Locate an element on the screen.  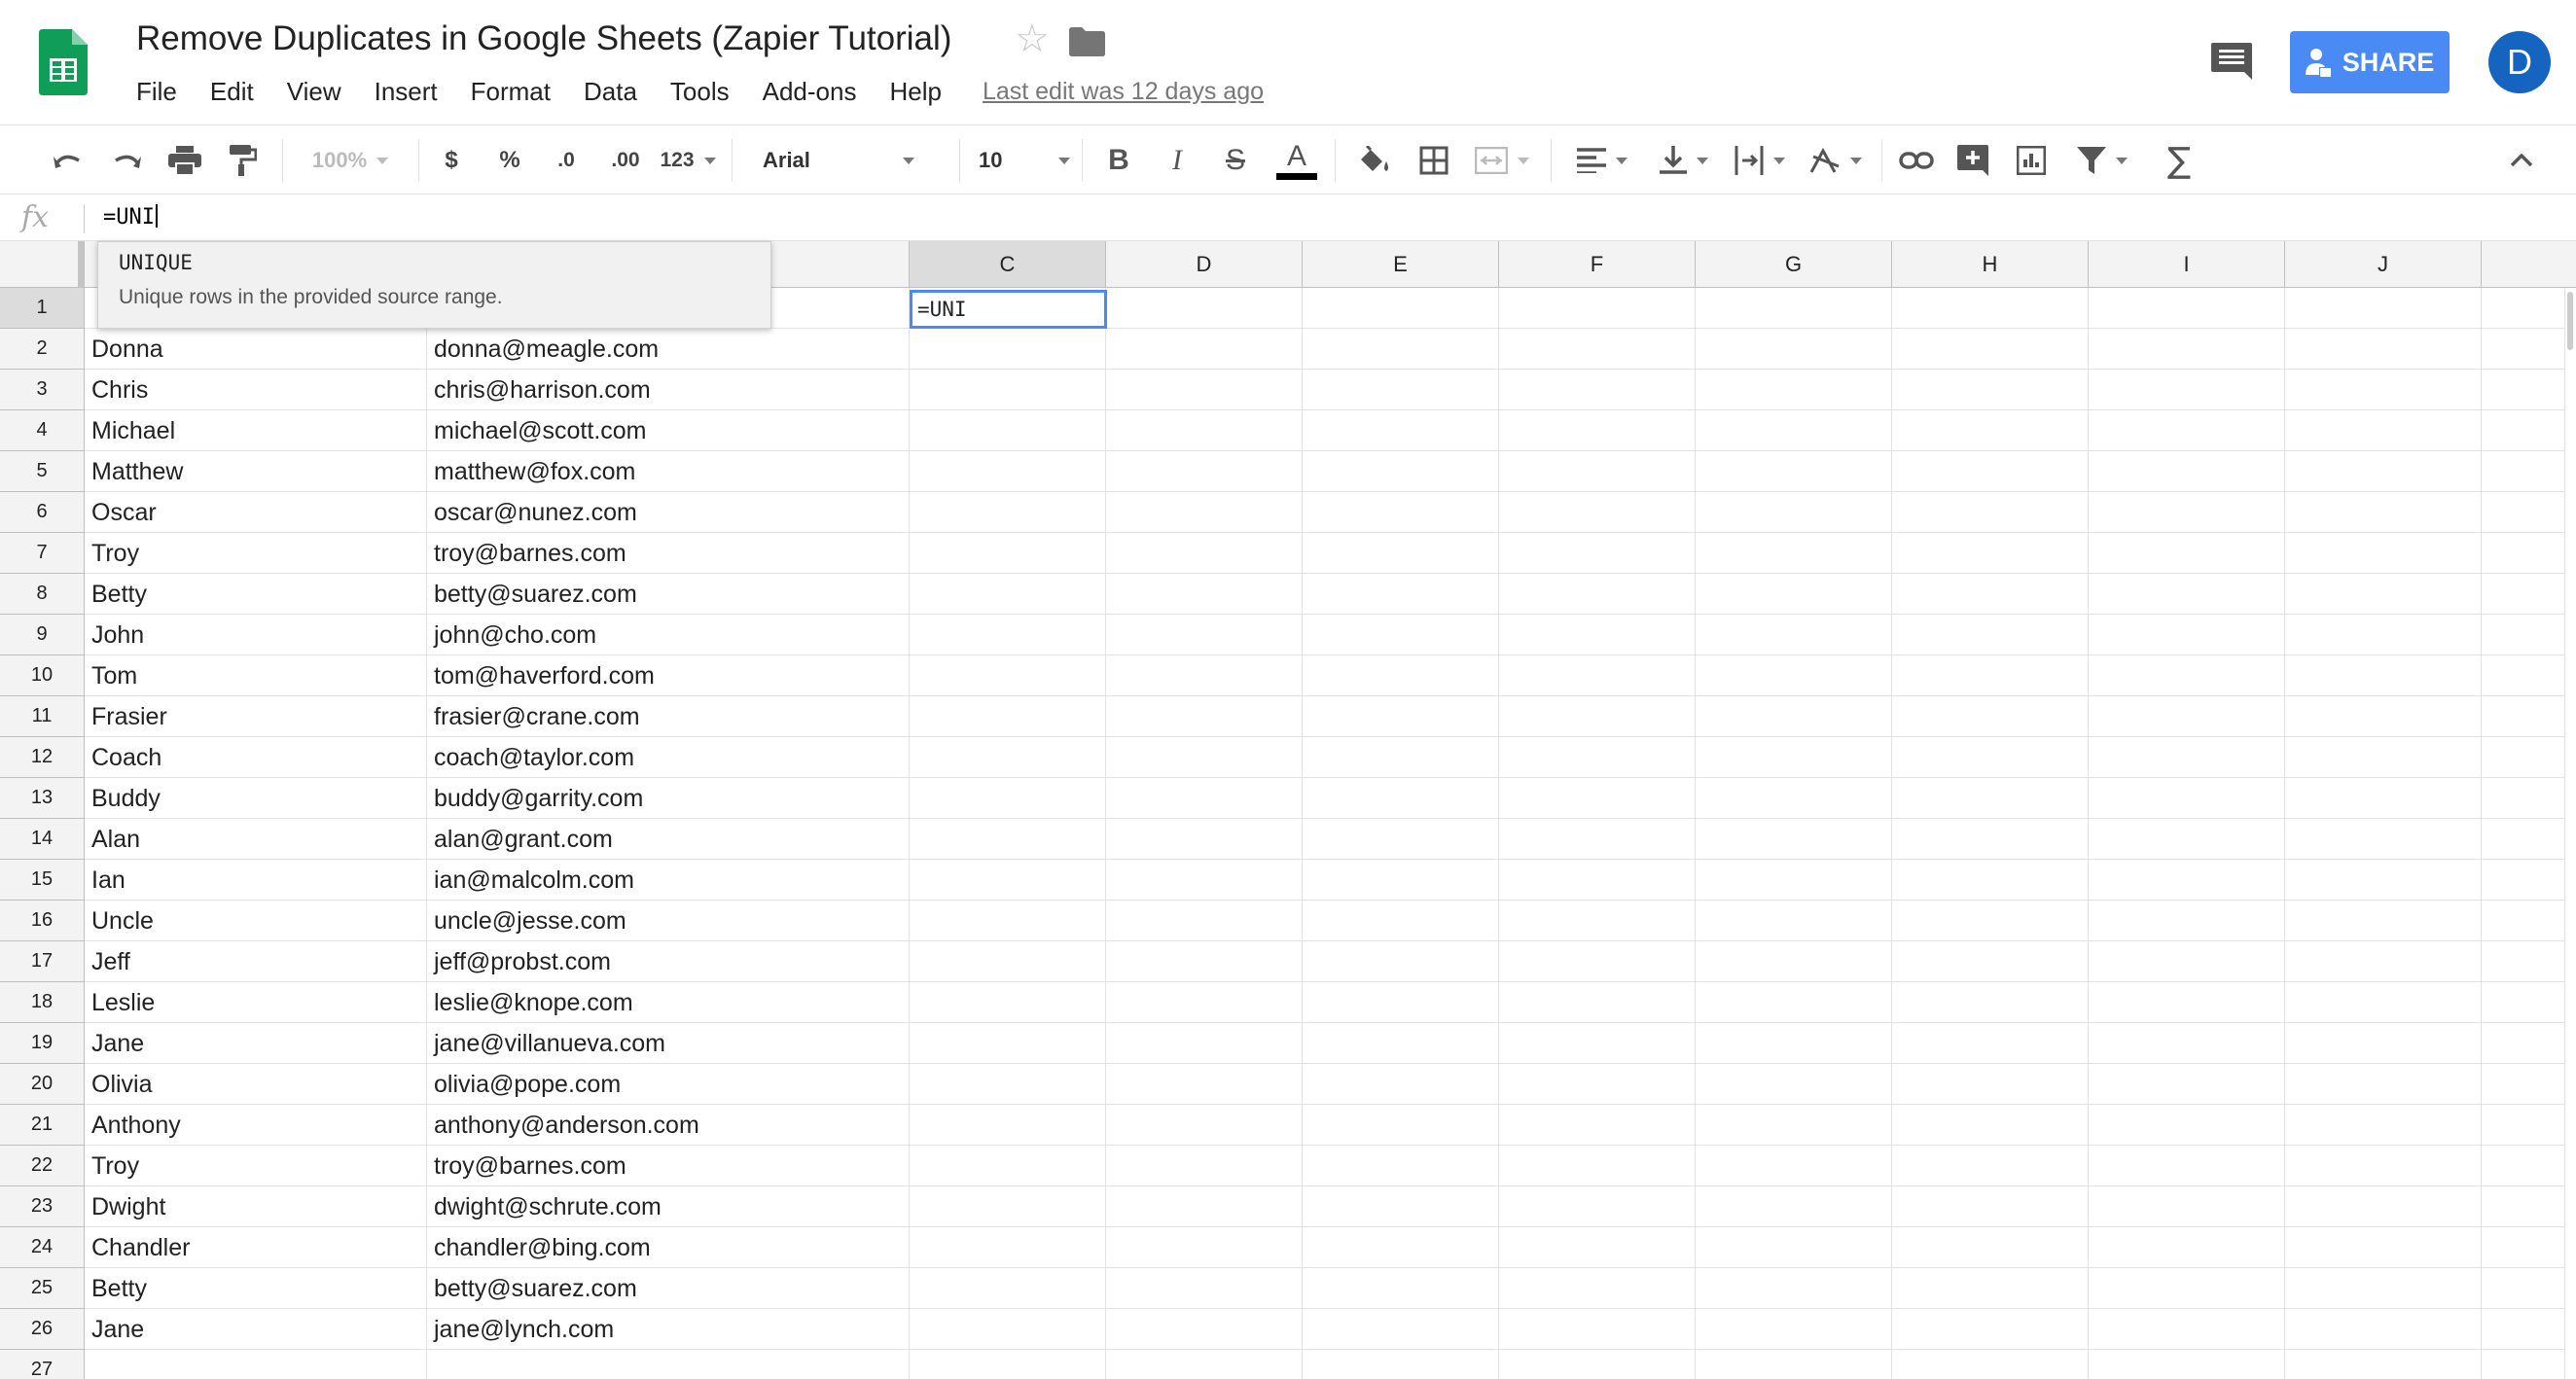
cell-name: Michael is located at coordinates (256, 430).